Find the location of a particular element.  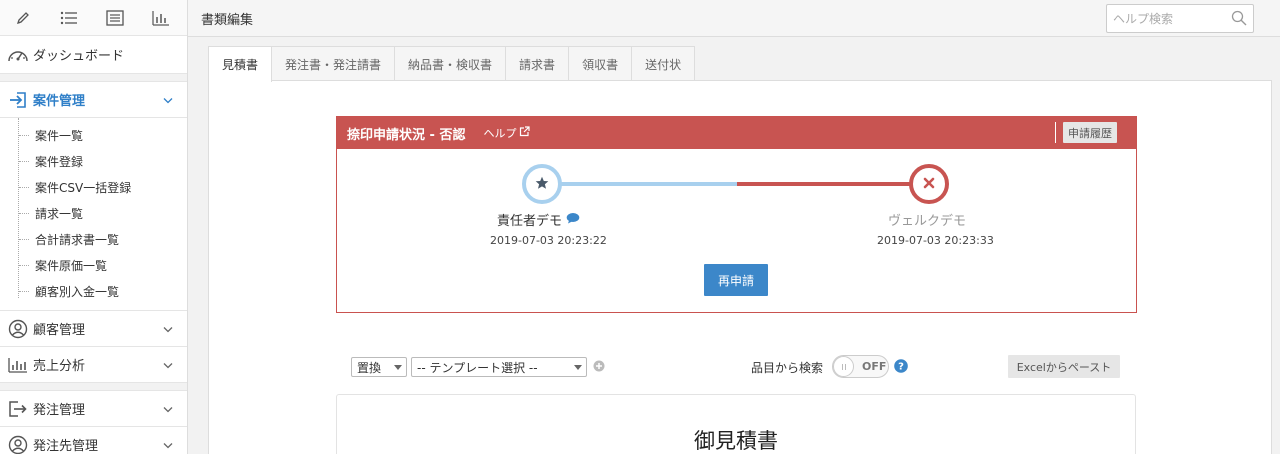

sub-item-cost-list: 案件原価一覧 is located at coordinates (93, 265).